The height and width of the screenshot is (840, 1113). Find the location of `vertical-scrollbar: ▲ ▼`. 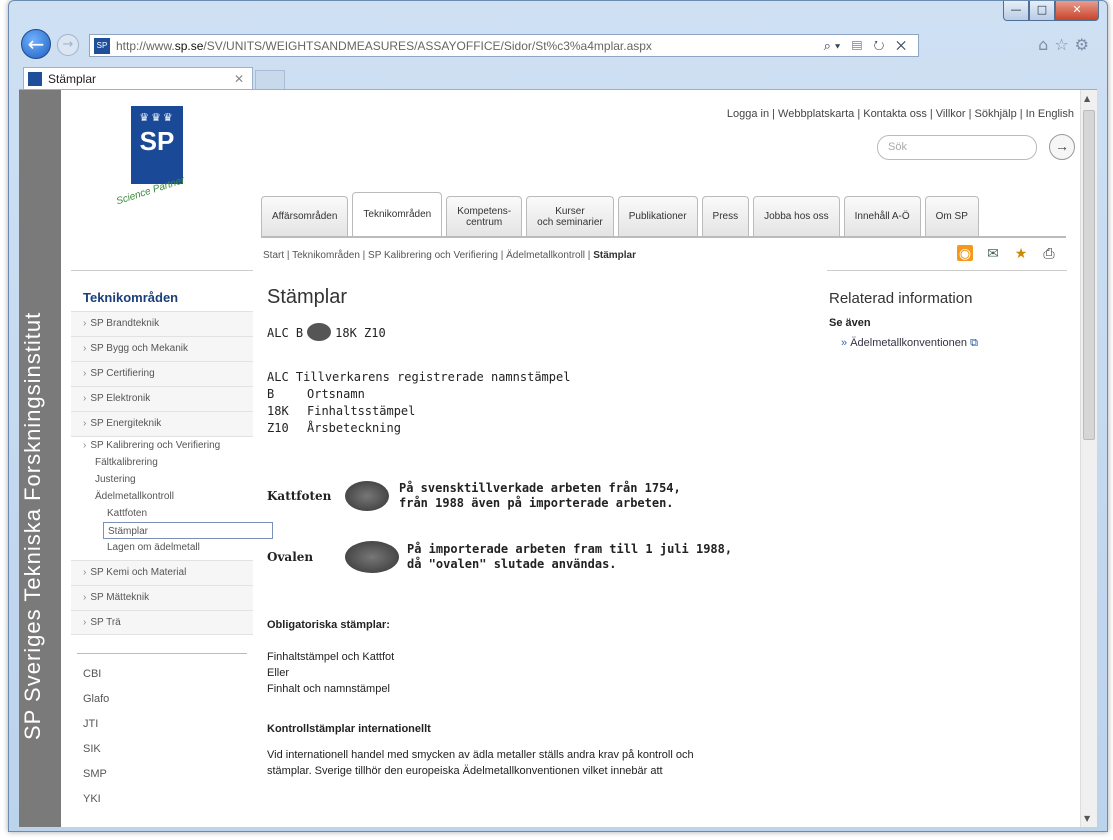

vertical-scrollbar: ▲ ▼ is located at coordinates (1088, 458).